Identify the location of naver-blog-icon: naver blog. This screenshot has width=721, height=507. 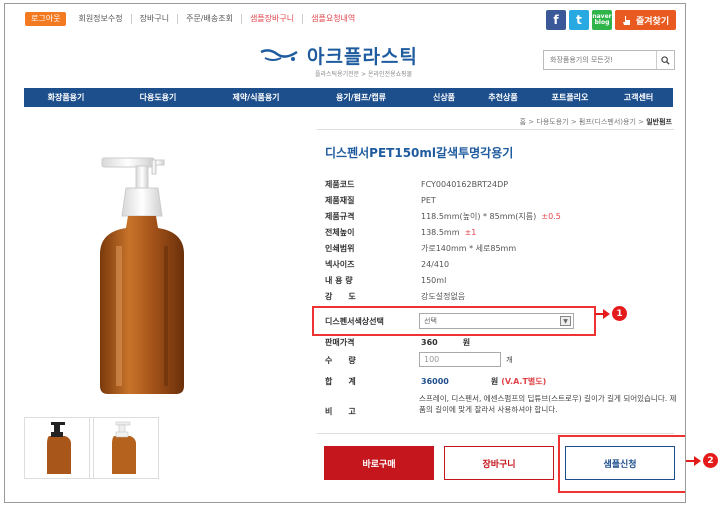
(602, 20).